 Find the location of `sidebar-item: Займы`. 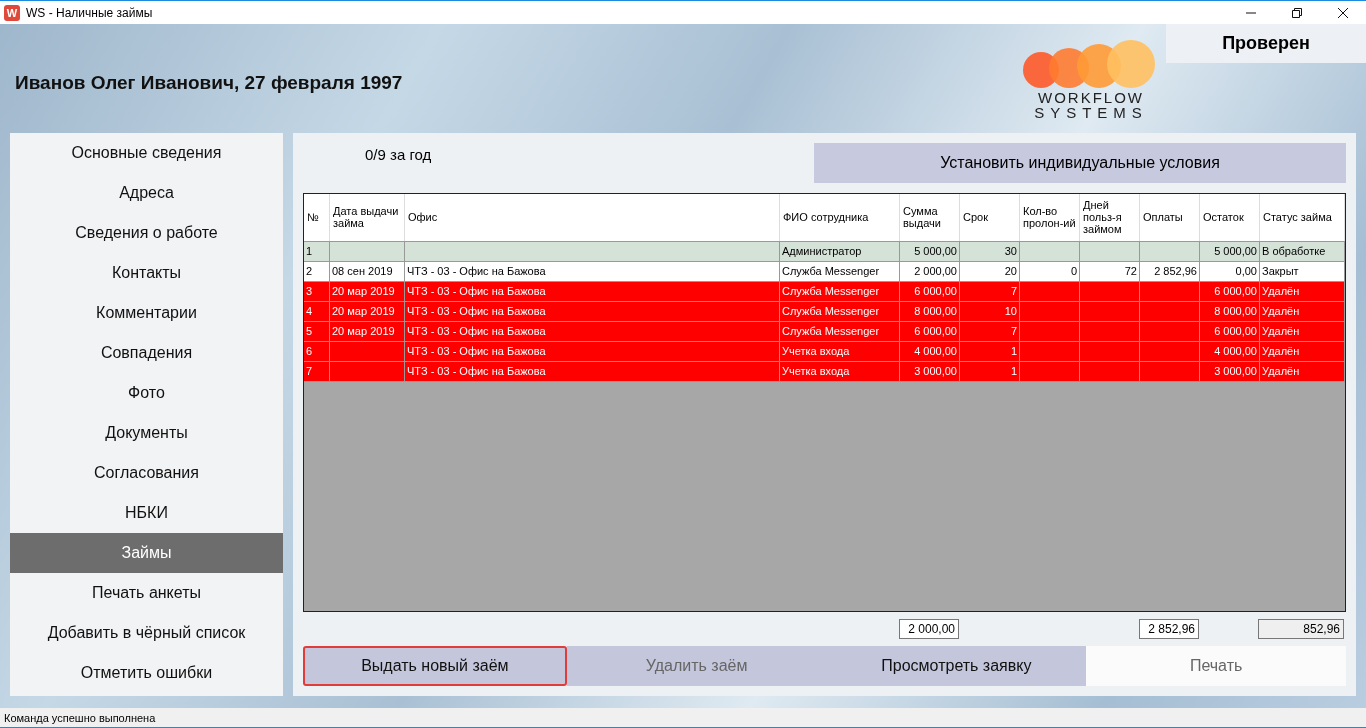

sidebar-item: Займы is located at coordinates (146, 553).